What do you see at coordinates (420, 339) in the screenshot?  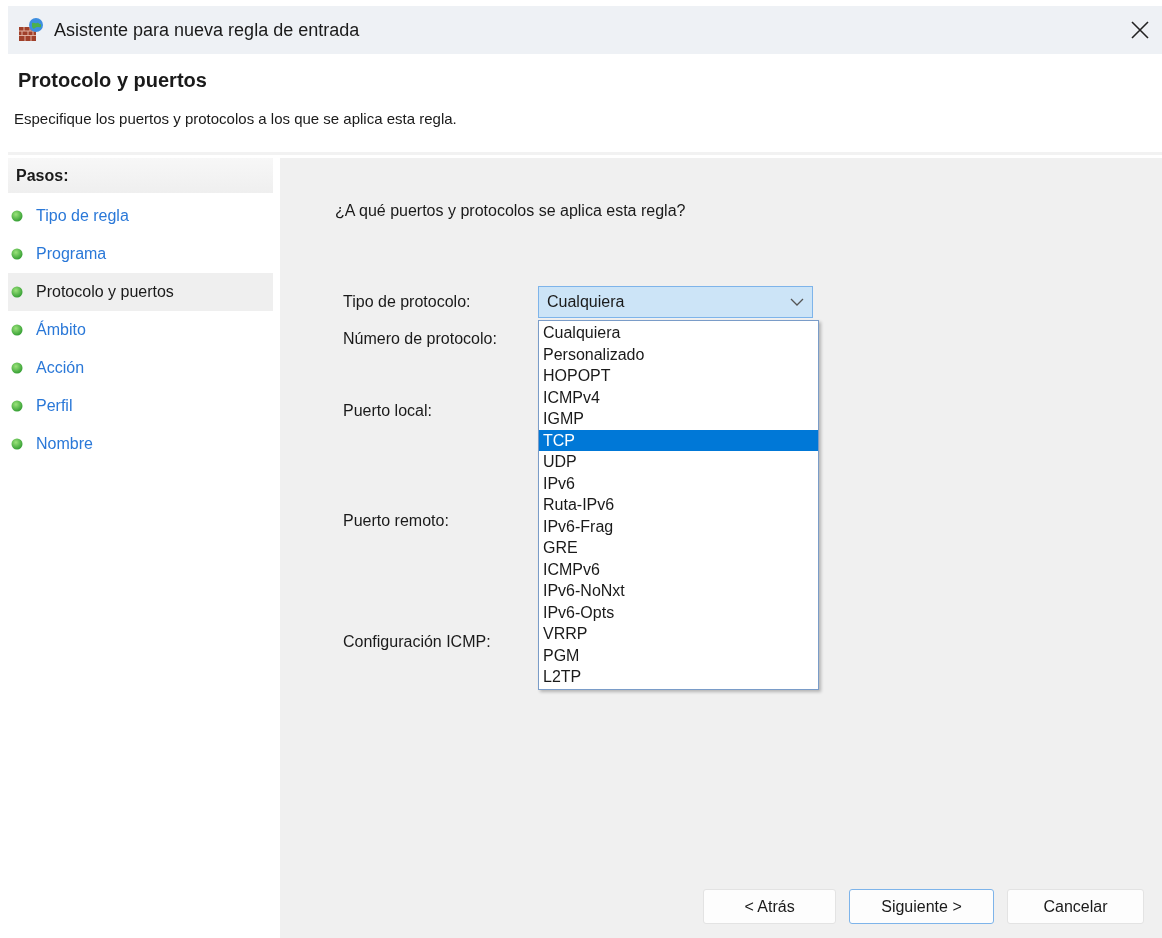 I see `field-label: Número de protocolo:` at bounding box center [420, 339].